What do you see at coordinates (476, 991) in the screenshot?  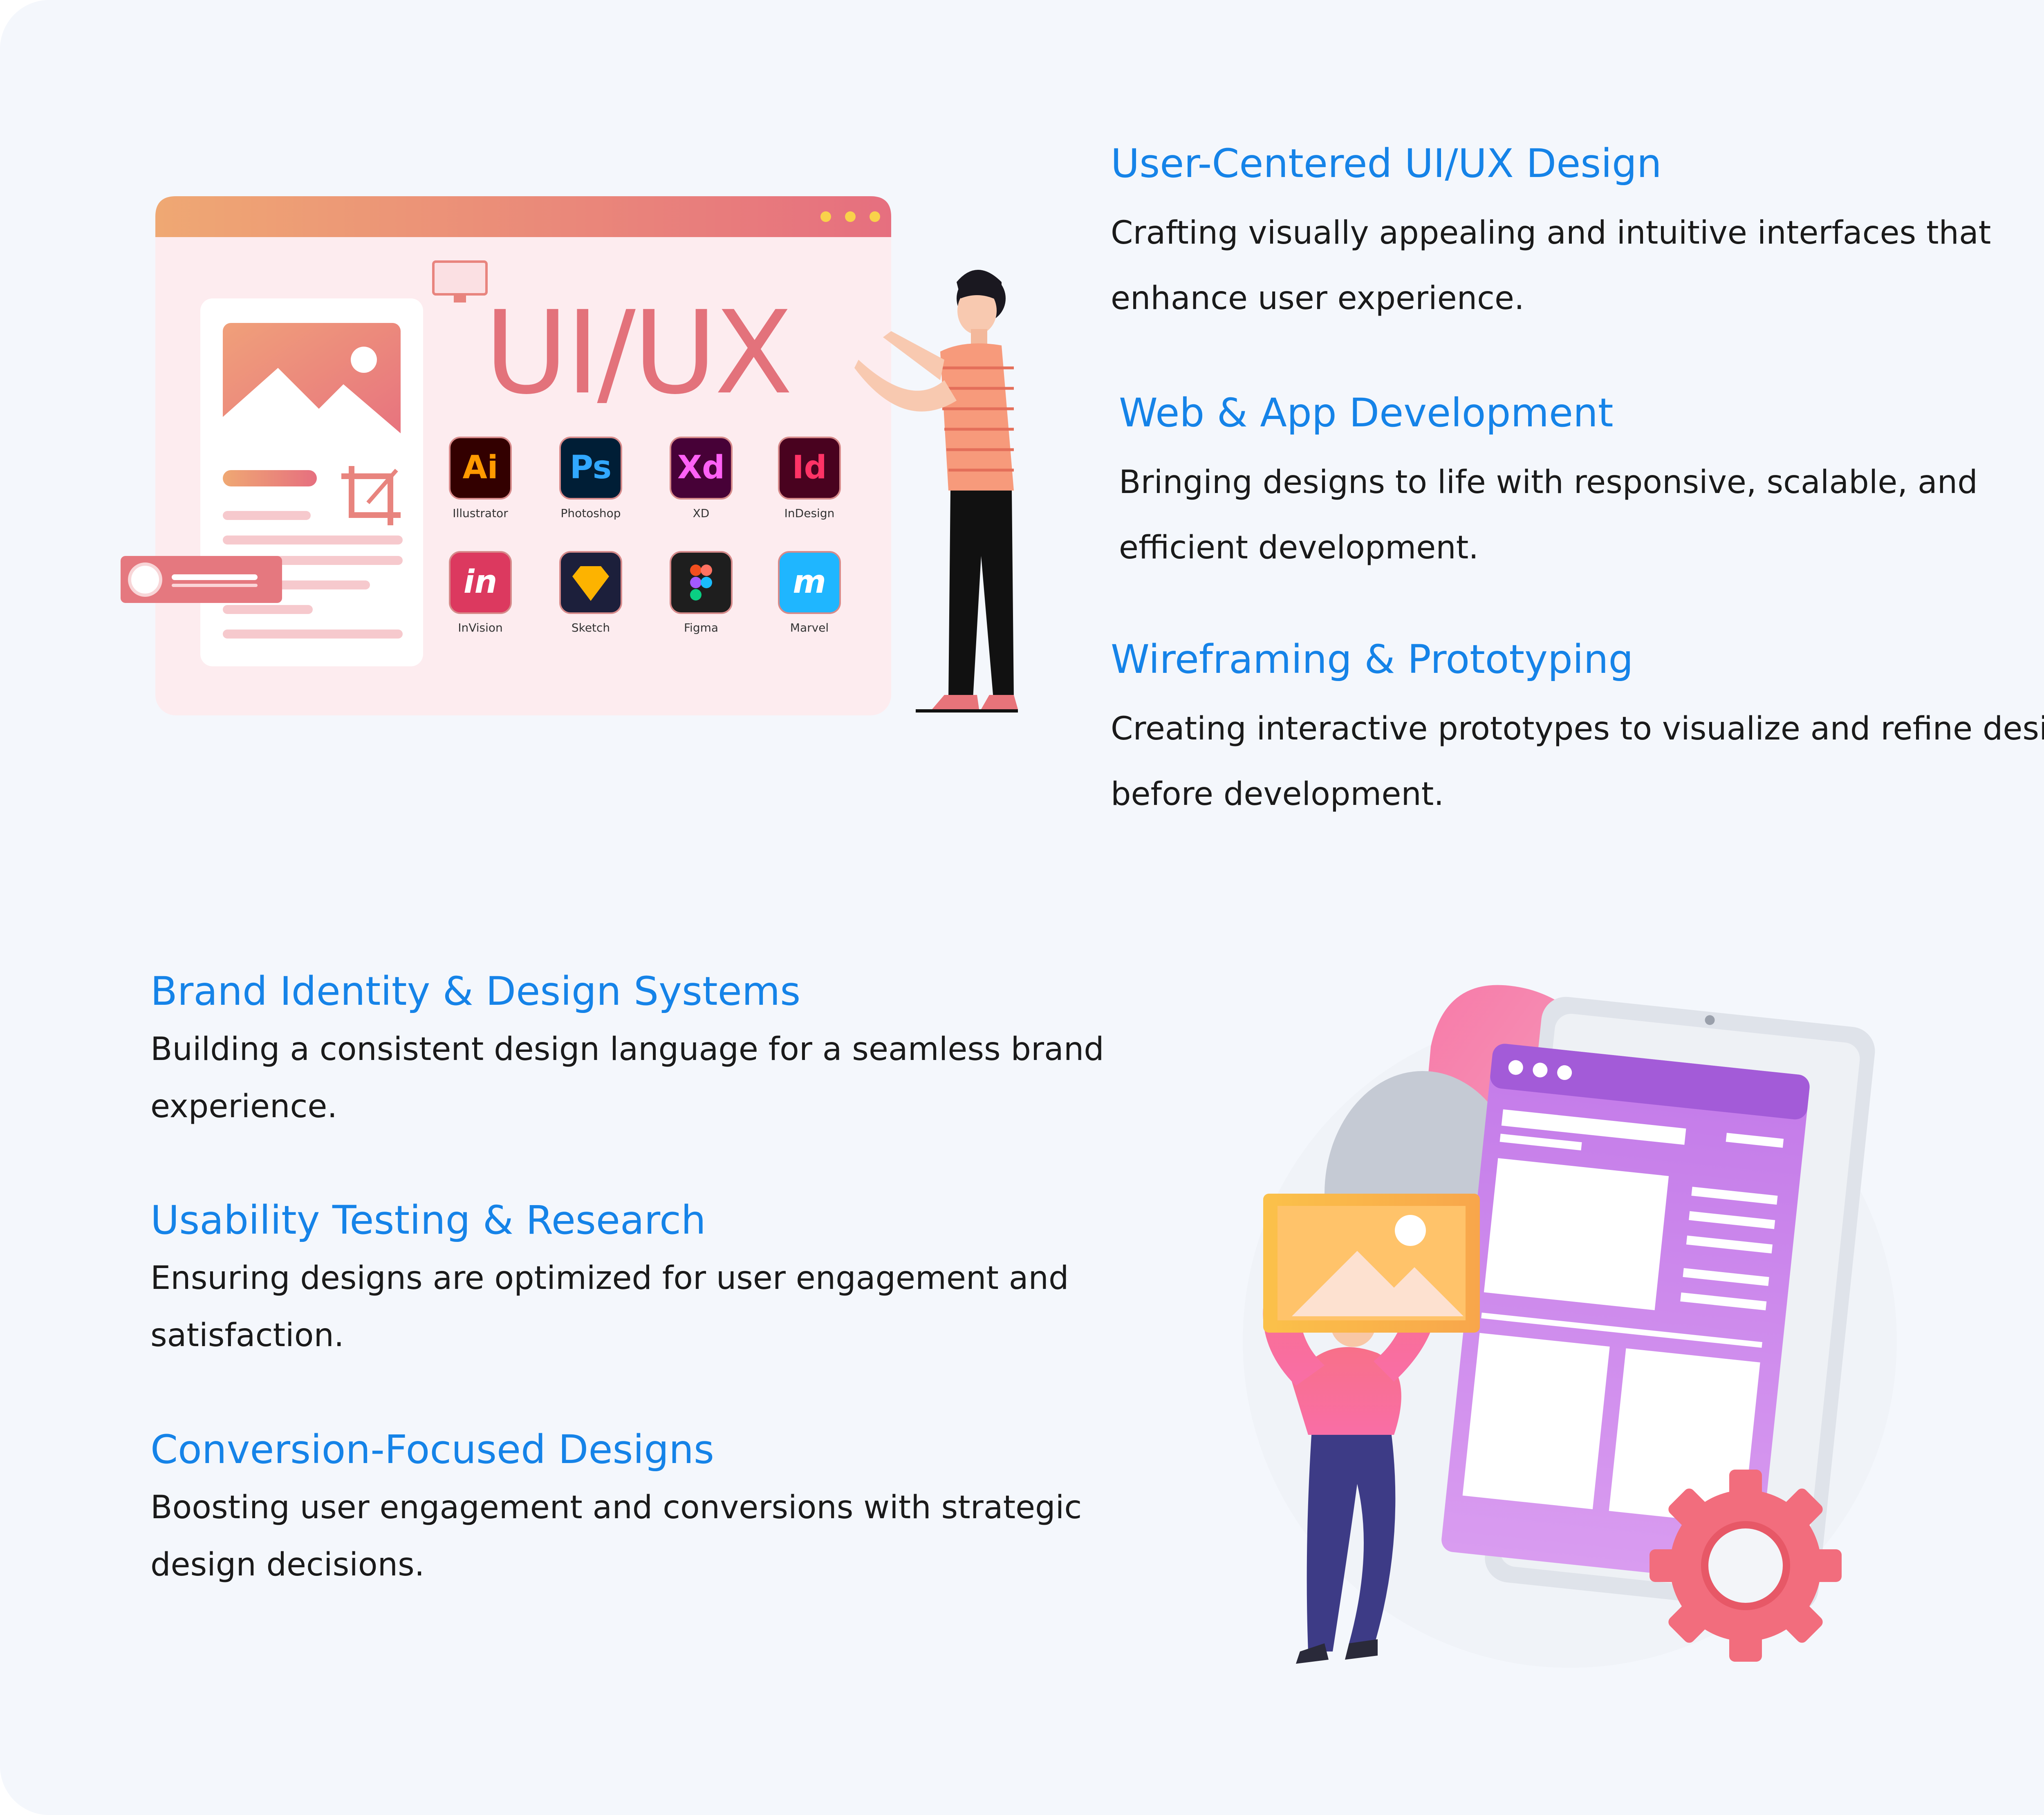 I see `service-title: Brand Identity & Design Systems` at bounding box center [476, 991].